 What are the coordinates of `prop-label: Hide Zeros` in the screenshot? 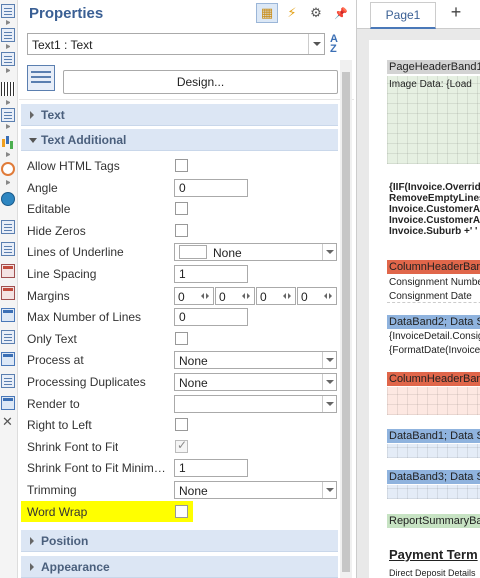 It's located at (56, 230).